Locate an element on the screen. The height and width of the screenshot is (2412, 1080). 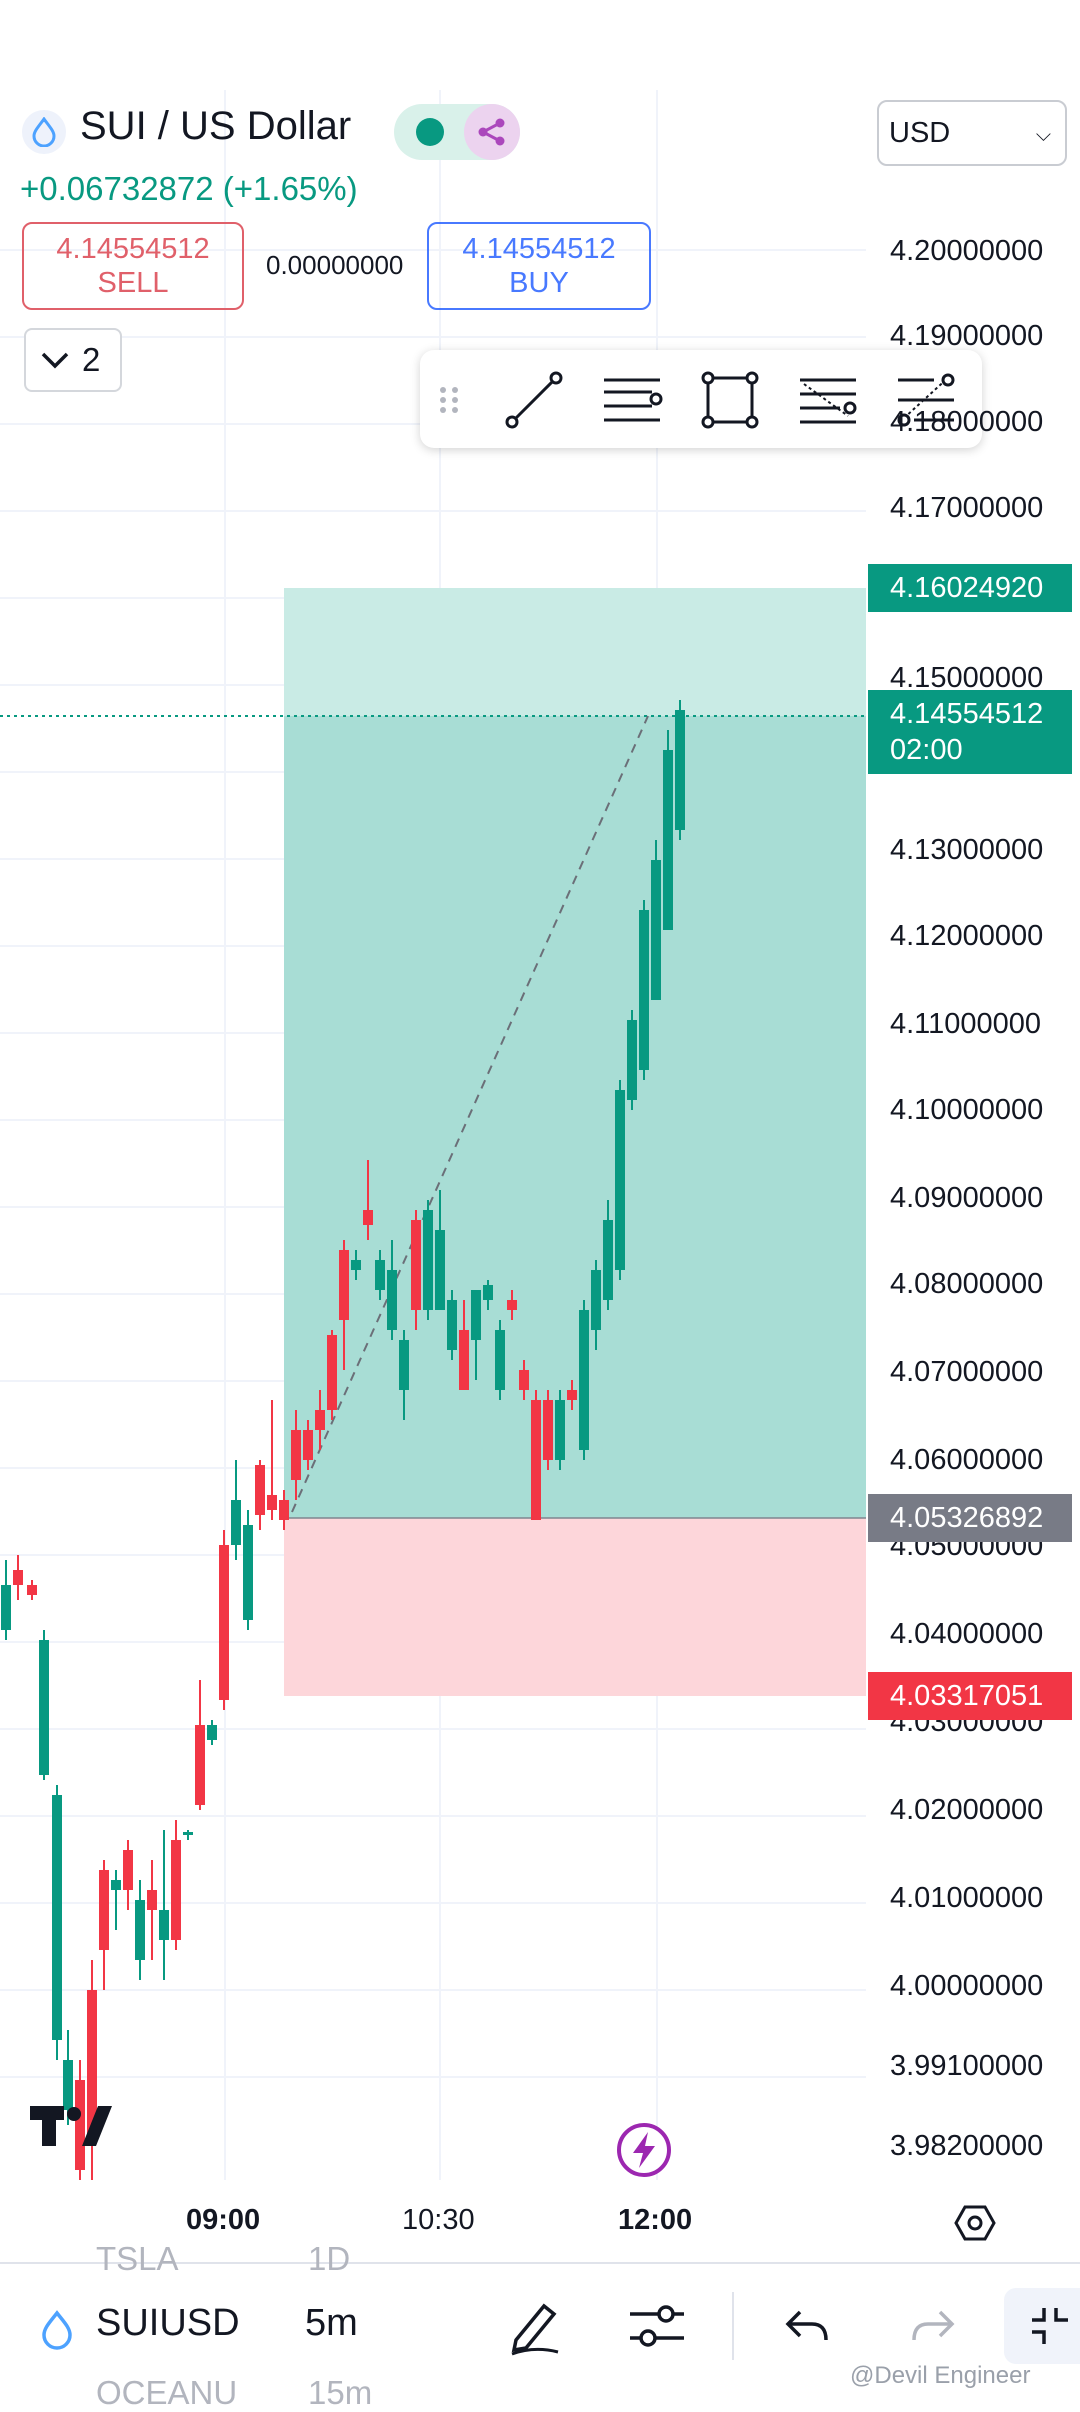
ghost-interval-below: 15m is located at coordinates (340, 2392).